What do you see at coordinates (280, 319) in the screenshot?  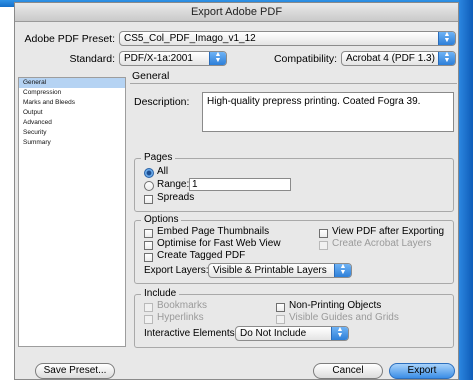 I see `visible-guides-checkbox` at bounding box center [280, 319].